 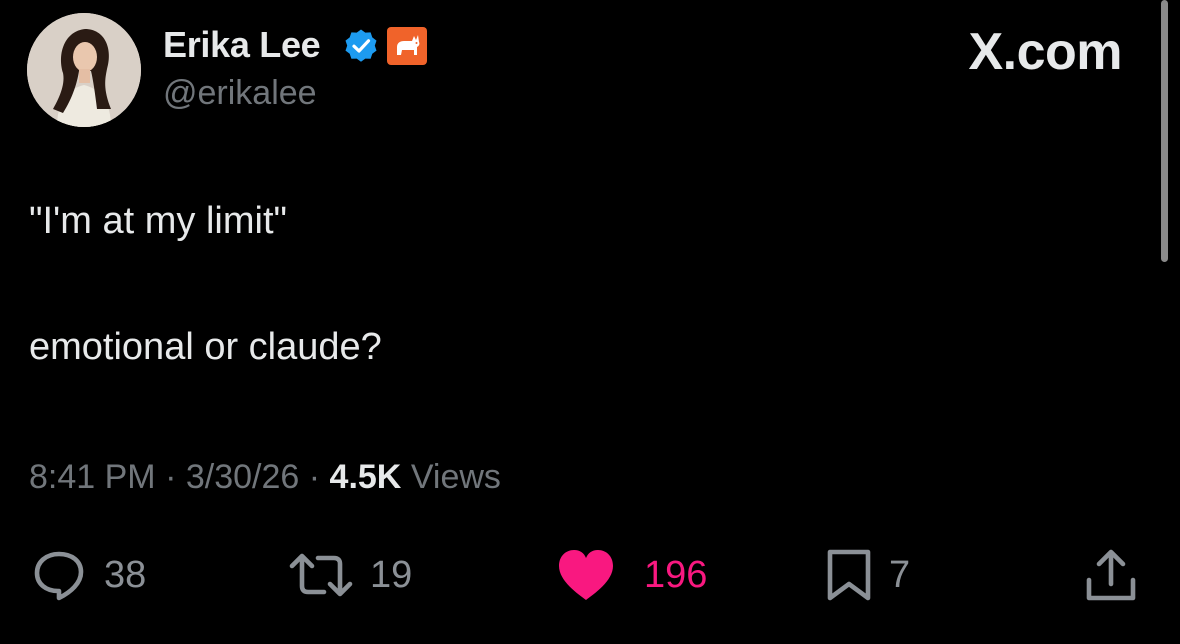 I want to click on display-name: Erika Lee, so click(x=242, y=45).